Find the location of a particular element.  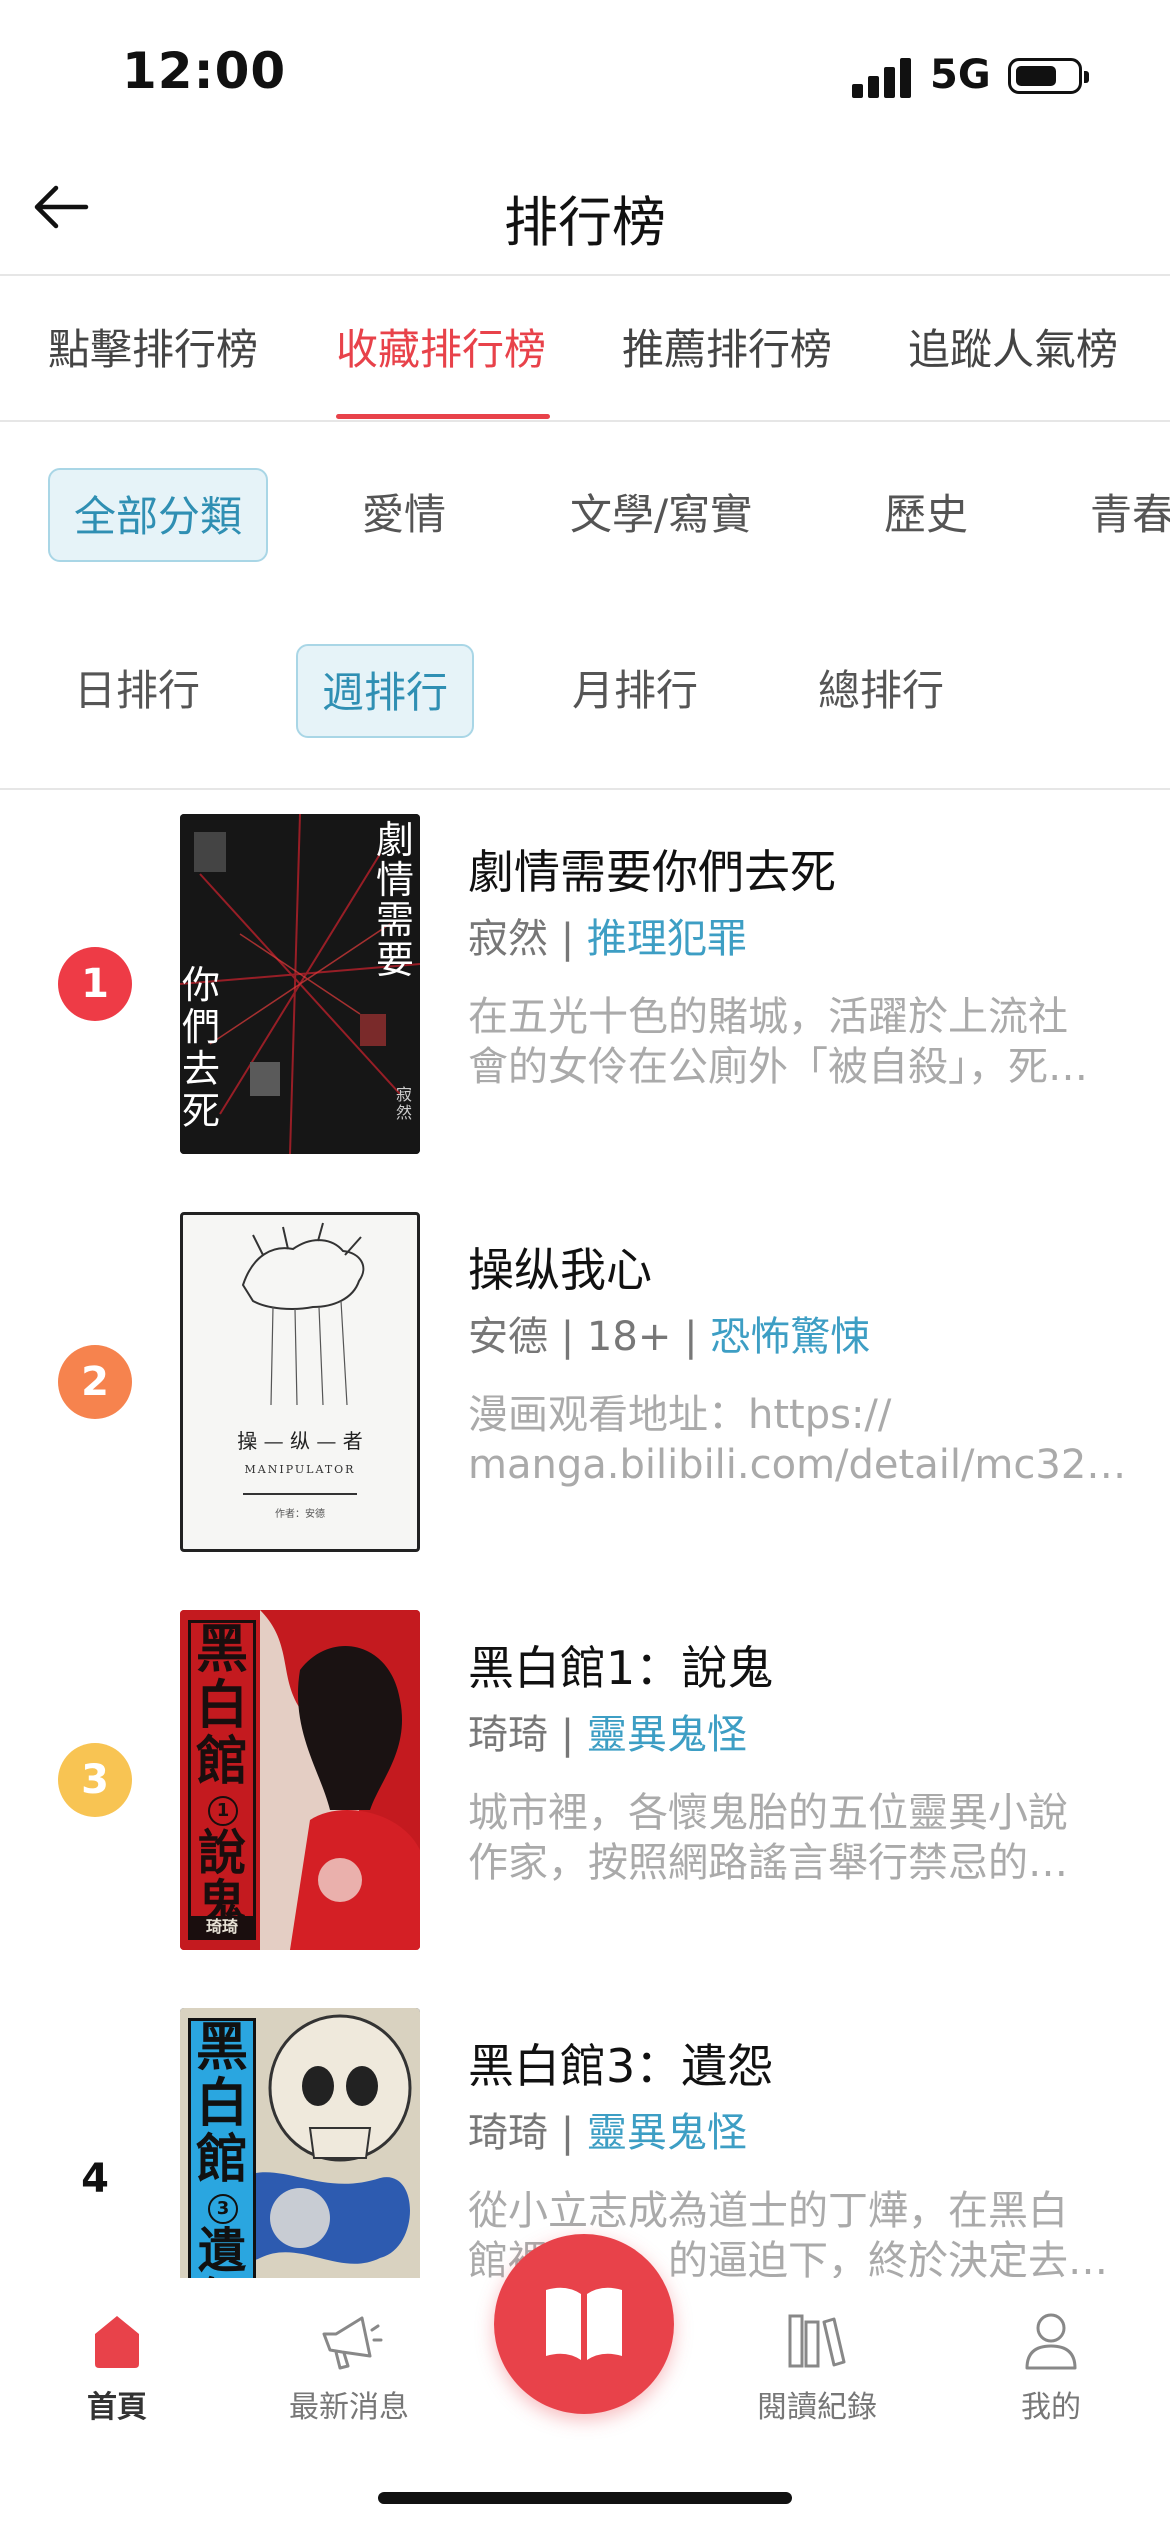

cover-title: 操 — 纵 — 者 is located at coordinates (300, 1441).